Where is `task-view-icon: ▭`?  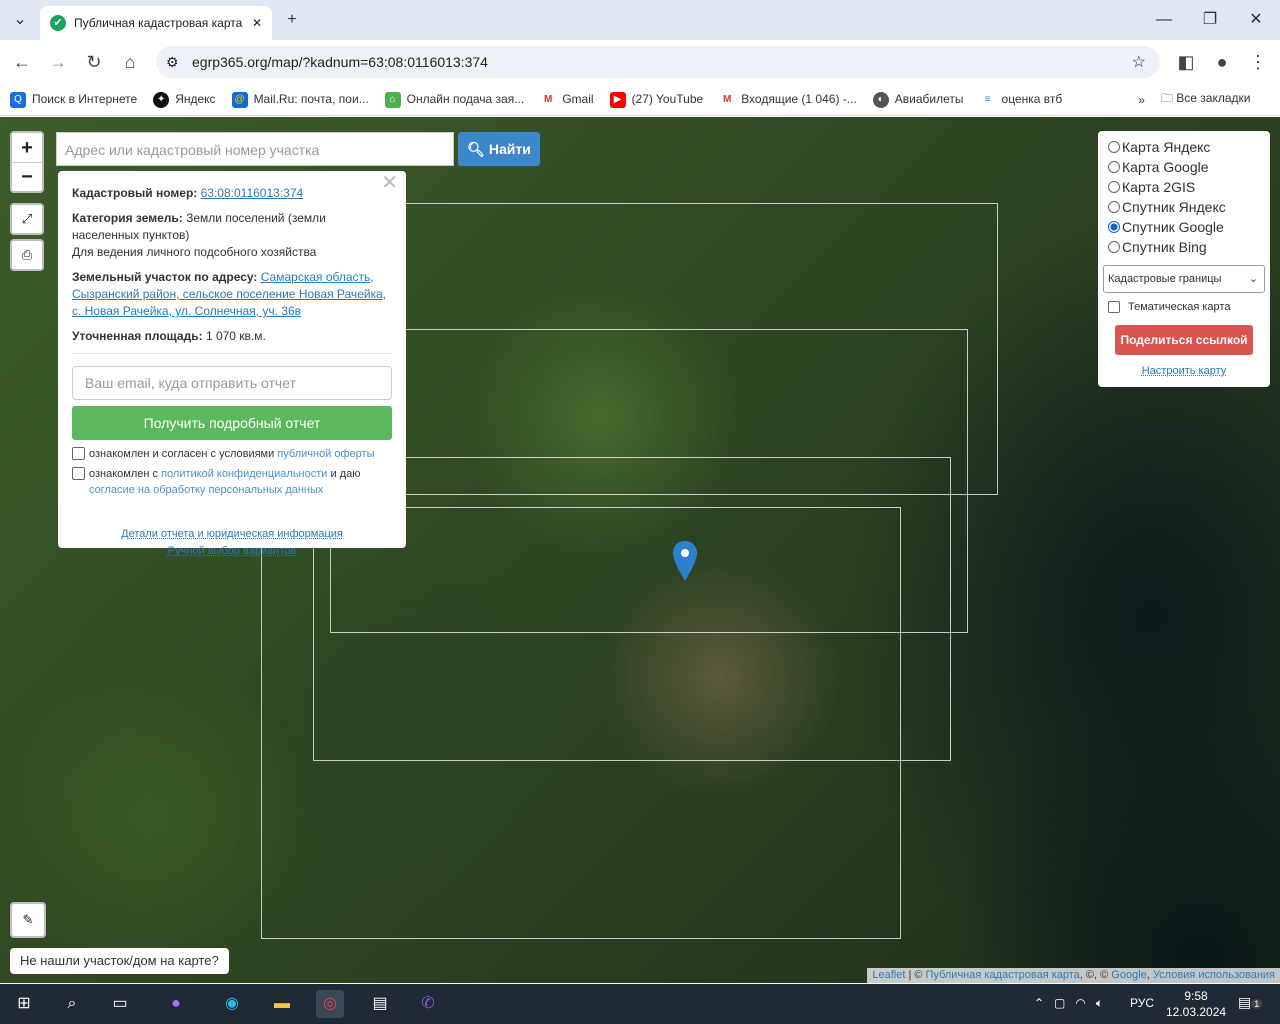 task-view-icon: ▭ is located at coordinates (120, 1004).